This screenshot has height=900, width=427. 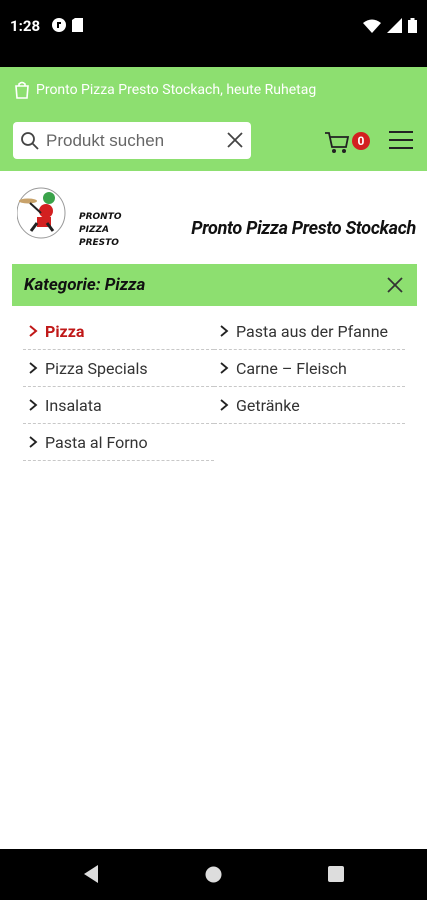 I want to click on home-icon, so click(x=213, y=874).